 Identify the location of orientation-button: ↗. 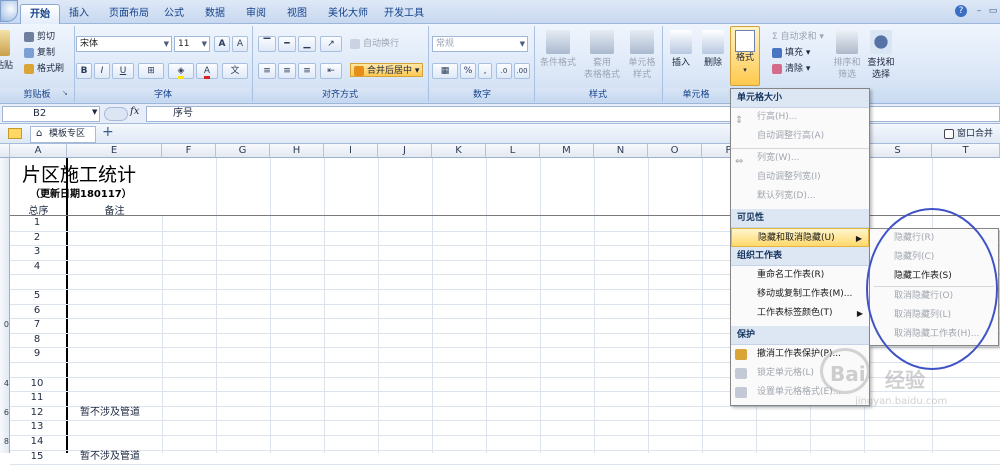
(331, 44).